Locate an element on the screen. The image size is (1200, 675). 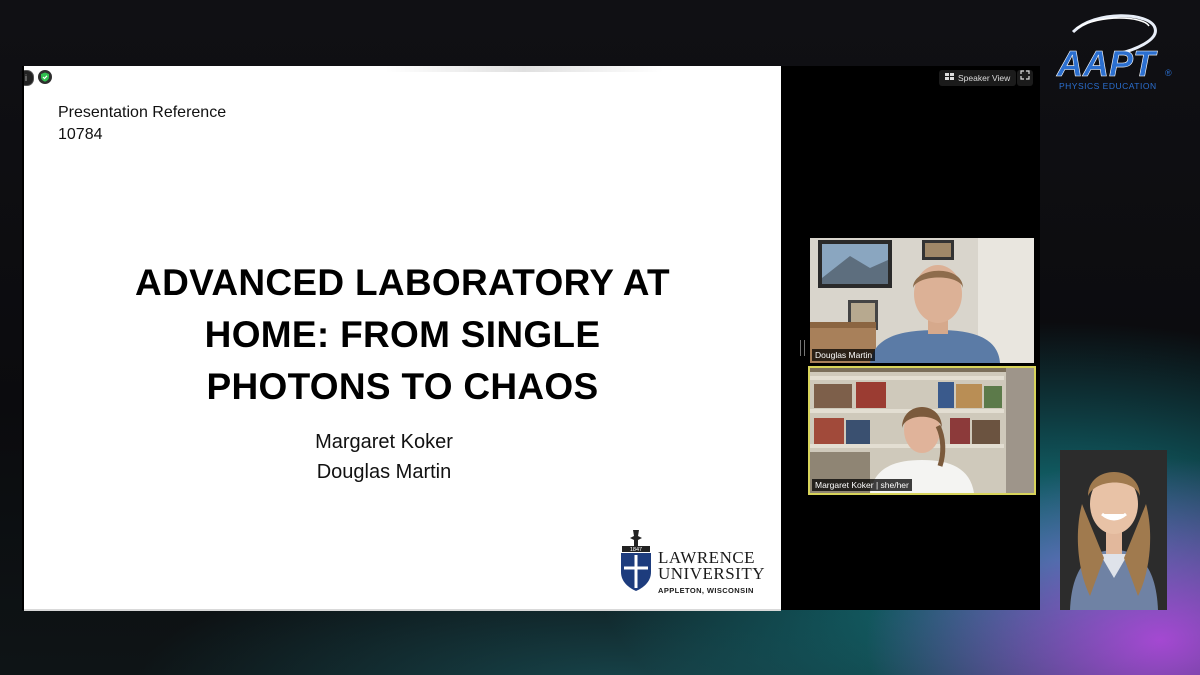
university-wordmark: LAWRENCE UNIVERSITY APPLETON, WISCONSIN is located at coordinates (711, 572).